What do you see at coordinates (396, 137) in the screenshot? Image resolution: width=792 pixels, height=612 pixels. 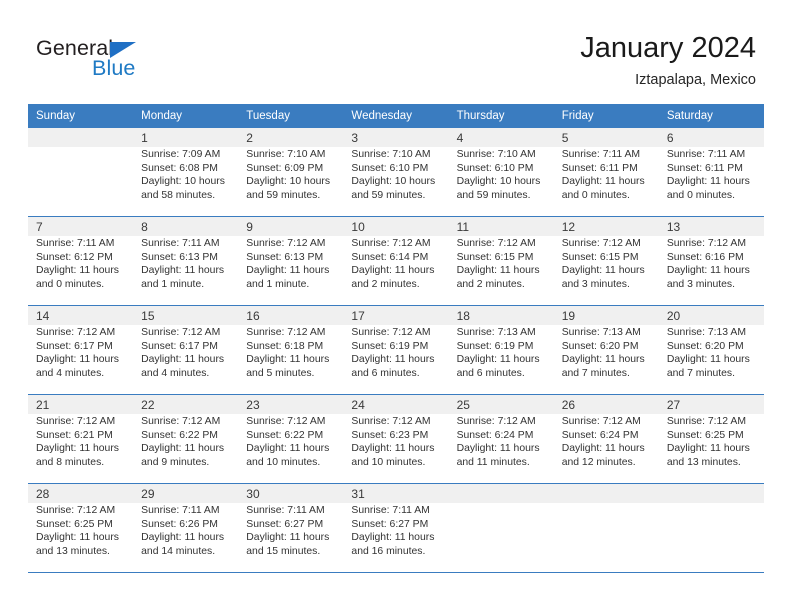 I see `day-number-cell: 3` at bounding box center [396, 137].